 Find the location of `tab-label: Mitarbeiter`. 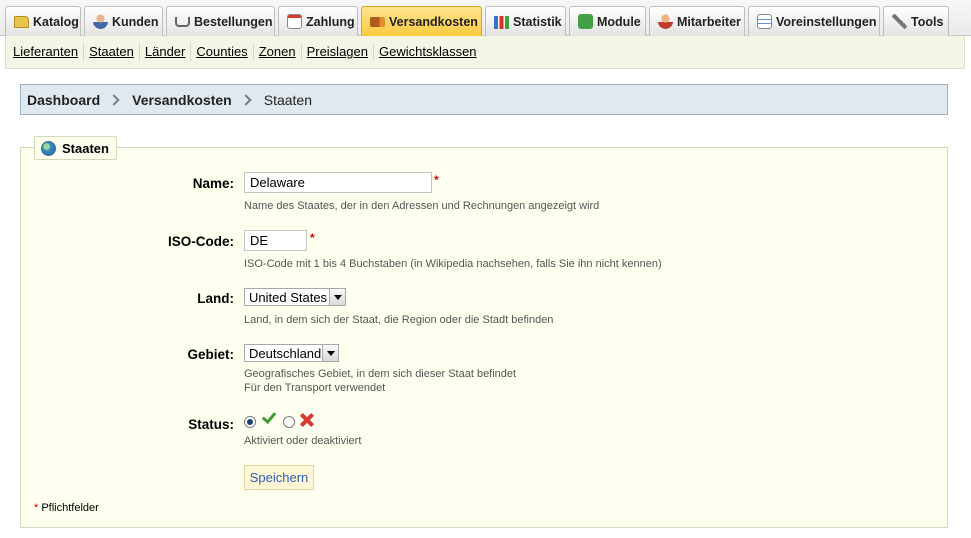

tab-label: Mitarbeiter is located at coordinates (709, 21).